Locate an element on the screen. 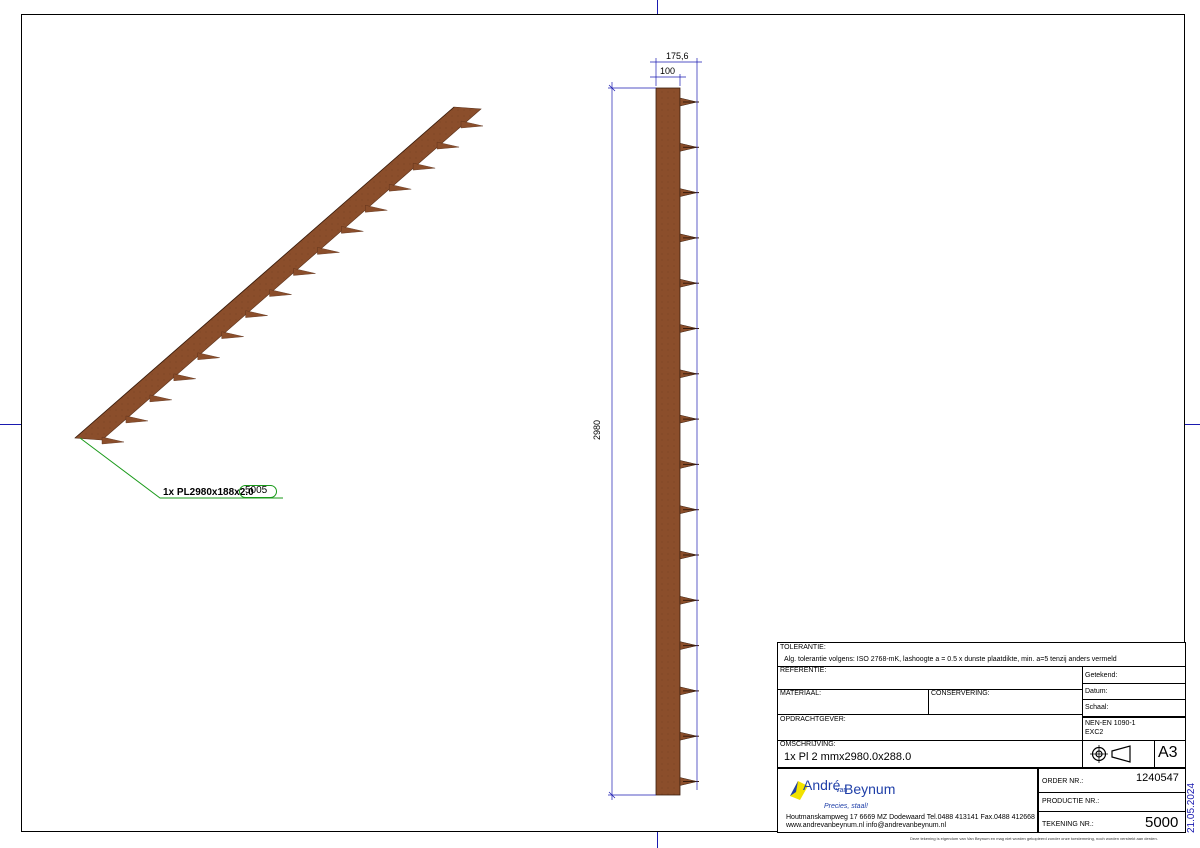 Image resolution: width=1200 pixels, height=848 pixels. side-spikes is located at coordinates (689, 441).